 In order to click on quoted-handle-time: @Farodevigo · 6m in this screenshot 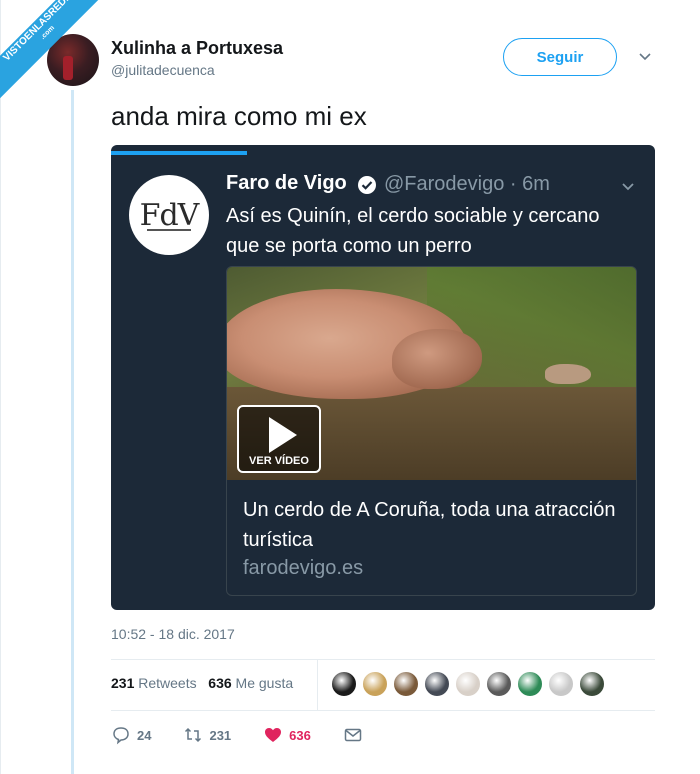, I will do `click(467, 184)`.